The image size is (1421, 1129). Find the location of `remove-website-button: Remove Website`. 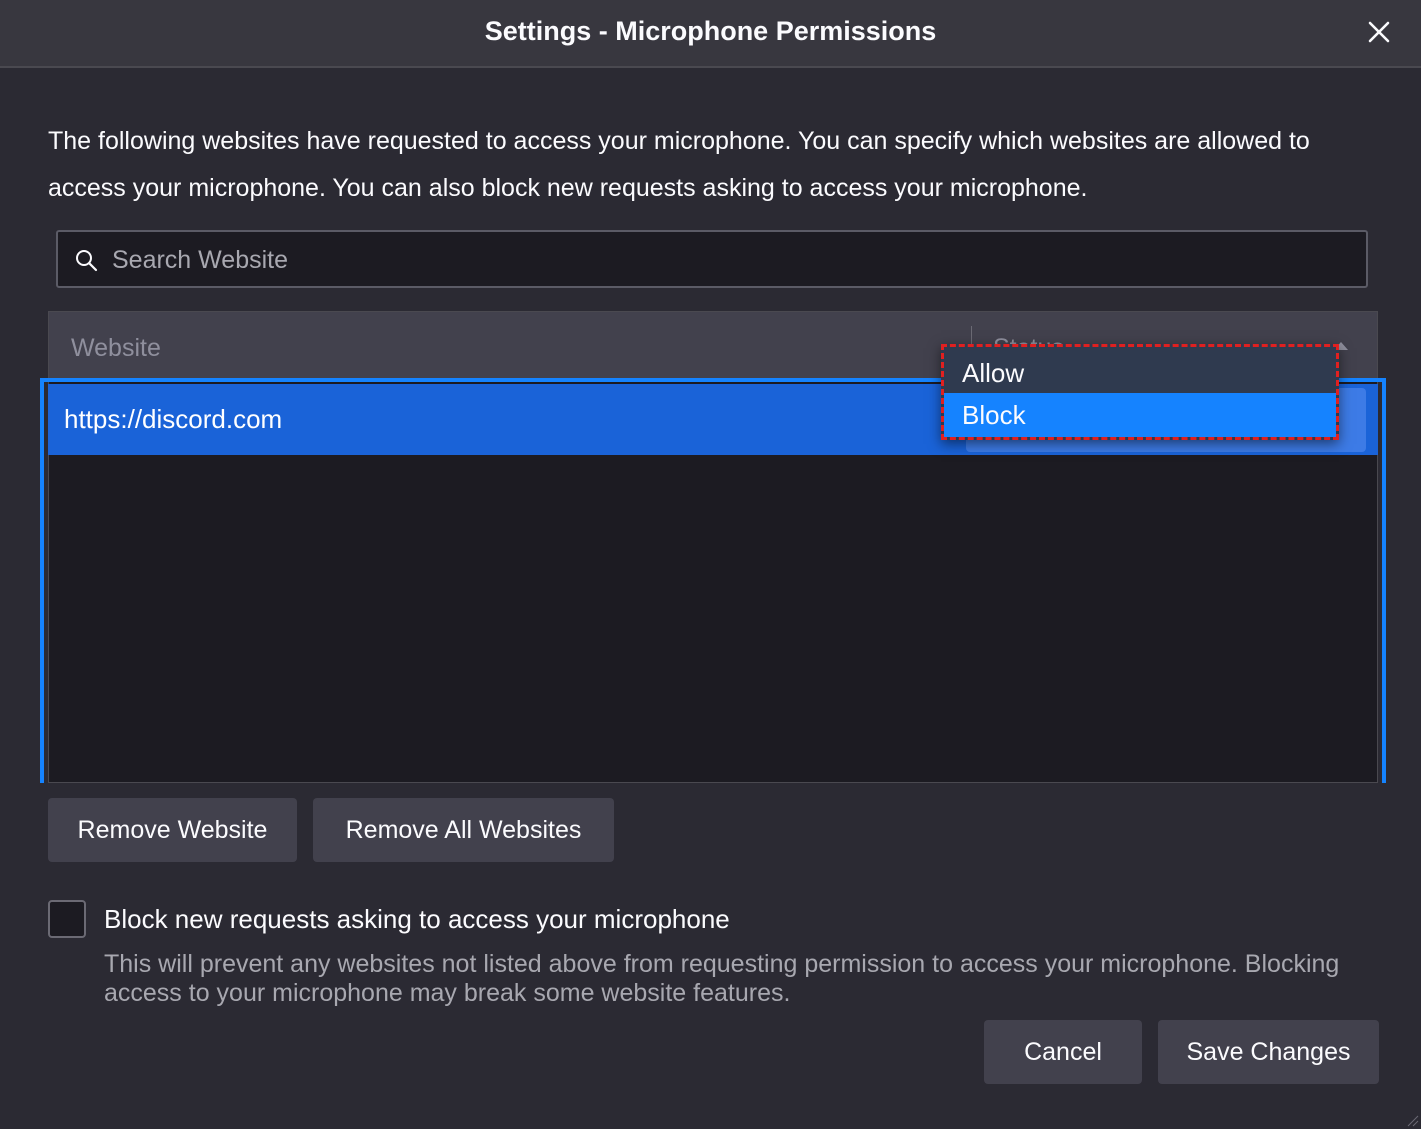

remove-website-button: Remove Website is located at coordinates (172, 830).